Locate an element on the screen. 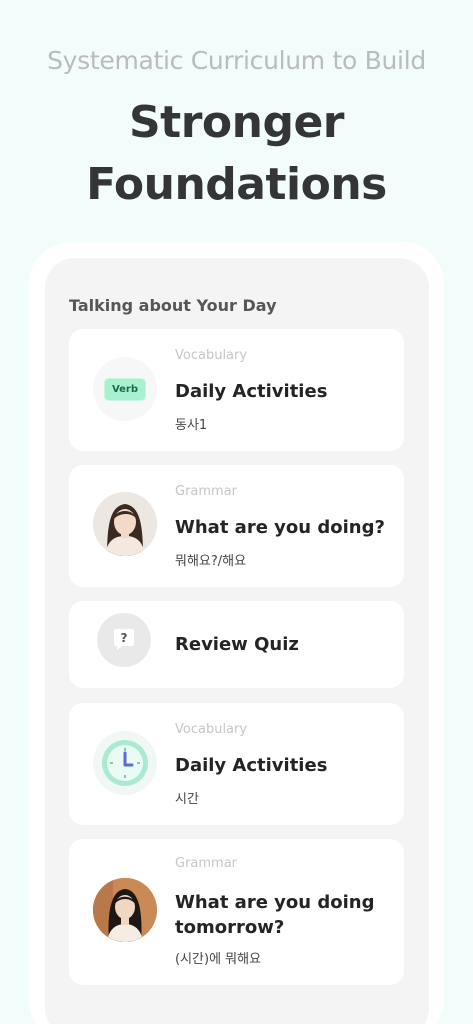  question-bubble-icon: ? is located at coordinates (124, 640).